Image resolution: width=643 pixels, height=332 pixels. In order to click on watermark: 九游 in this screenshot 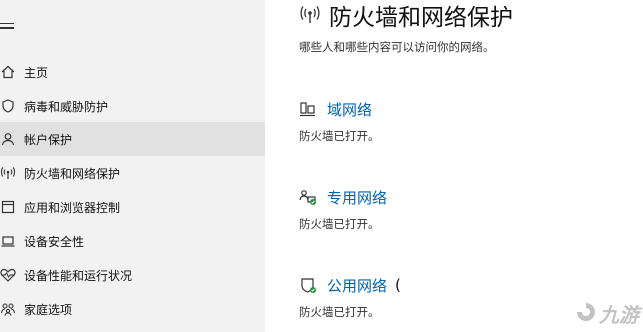, I will do `click(607, 313)`.